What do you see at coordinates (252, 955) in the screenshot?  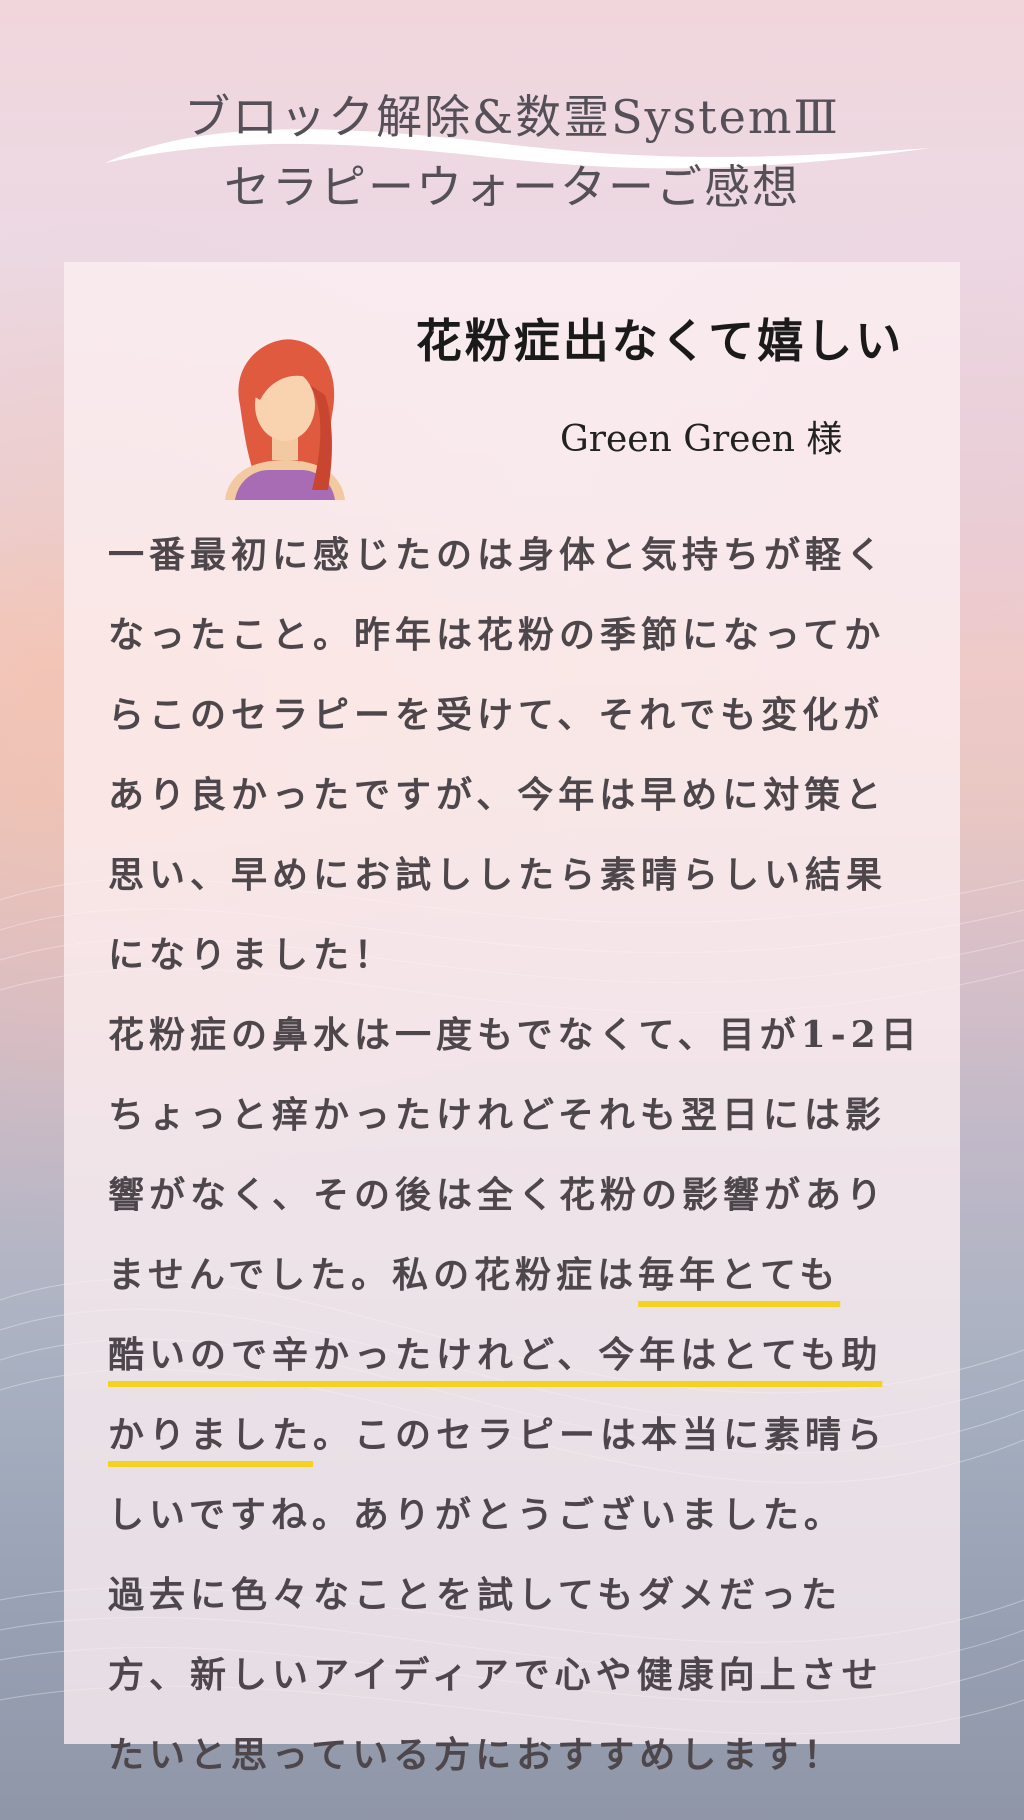 I see `body-line: になりました！` at bounding box center [252, 955].